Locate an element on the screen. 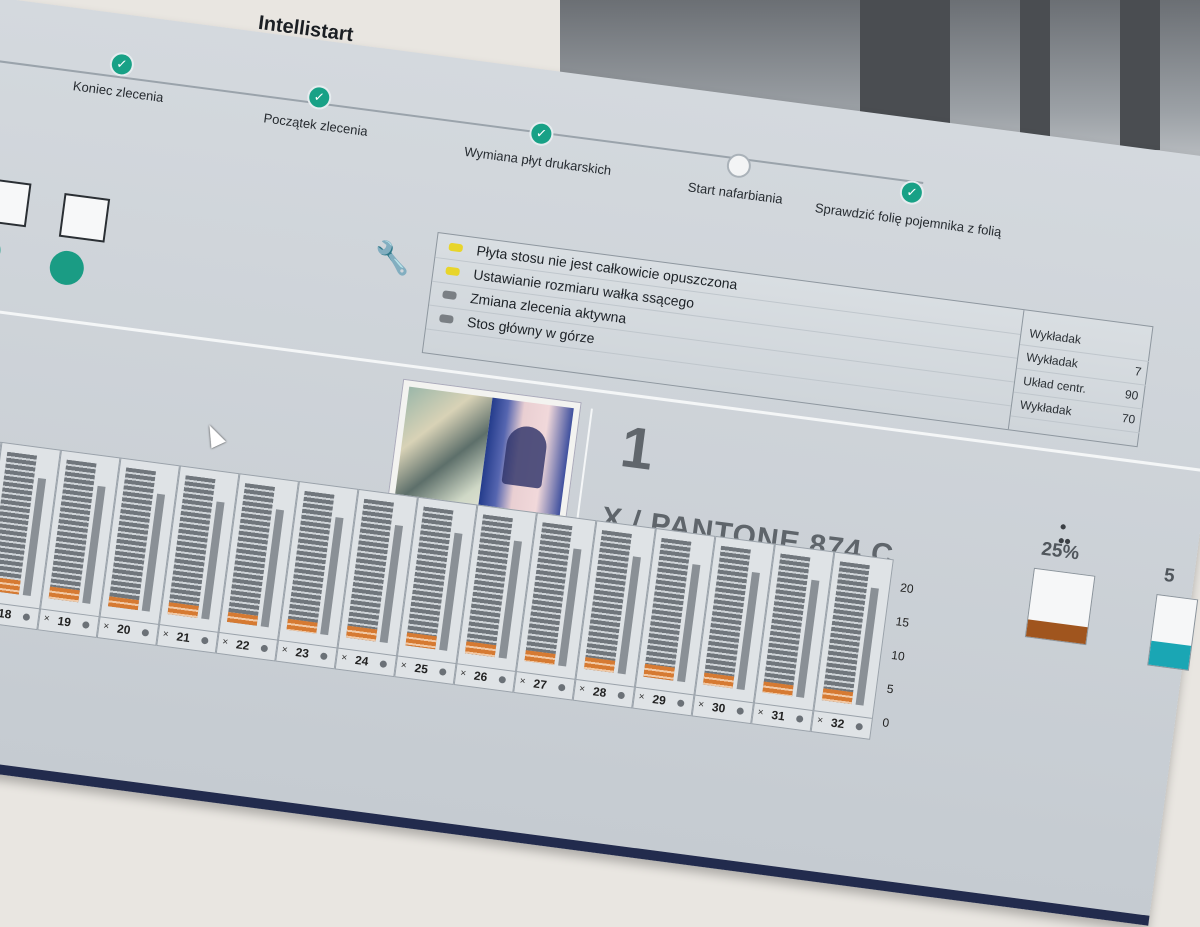  printing-unit-number: 1 is located at coordinates (637, 448).